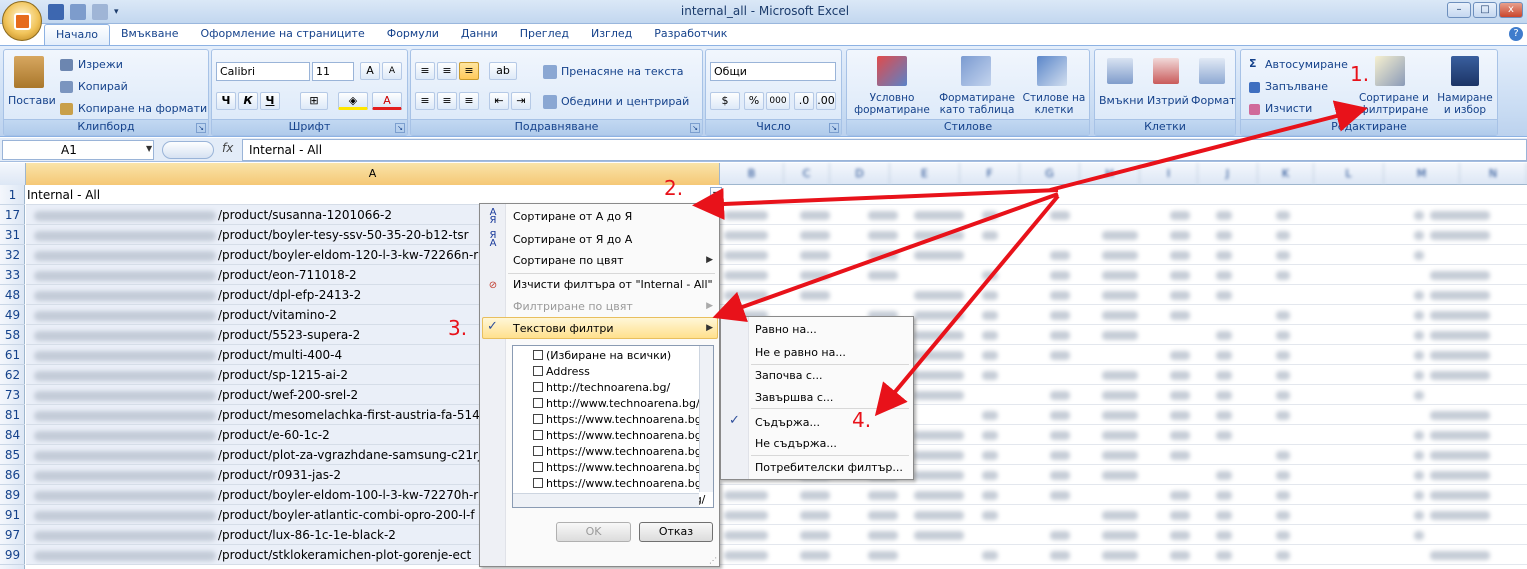 The image size is (1527, 569). What do you see at coordinates (447, 101) in the screenshot?
I see `align-center-icon: ≡` at bounding box center [447, 101].